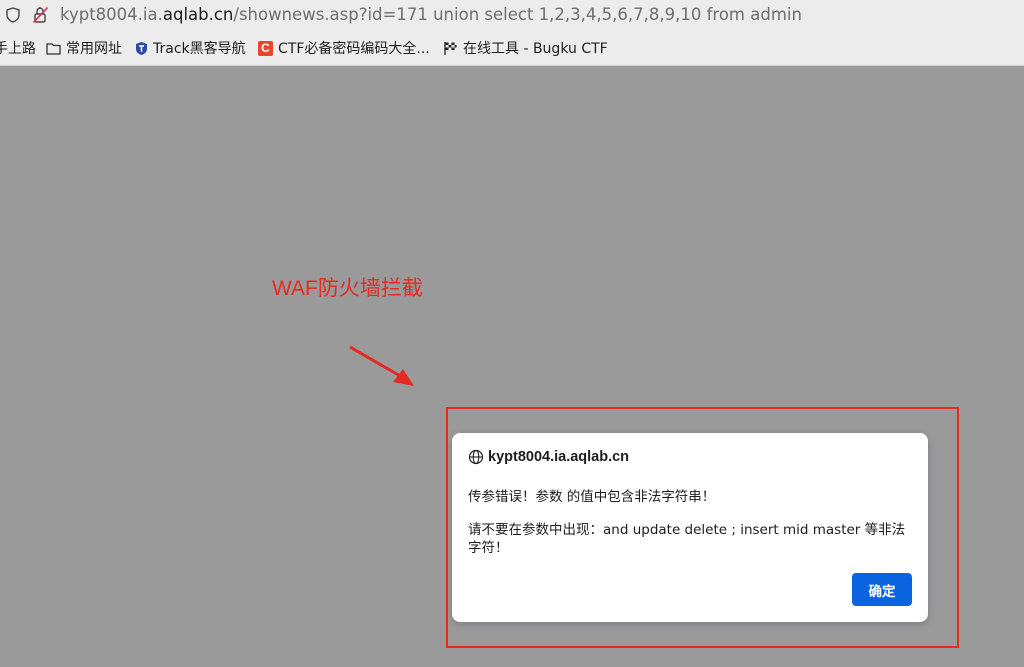  Describe the element at coordinates (476, 457) in the screenshot. I see `globe-icon` at that location.